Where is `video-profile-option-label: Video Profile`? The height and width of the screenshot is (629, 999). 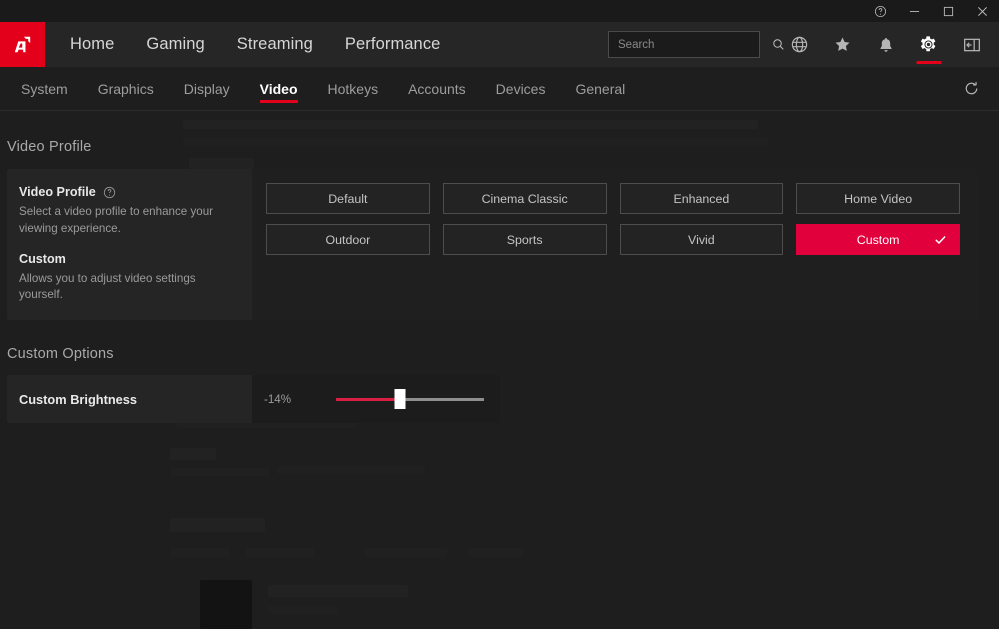 video-profile-option-label: Video Profile is located at coordinates (57, 192).